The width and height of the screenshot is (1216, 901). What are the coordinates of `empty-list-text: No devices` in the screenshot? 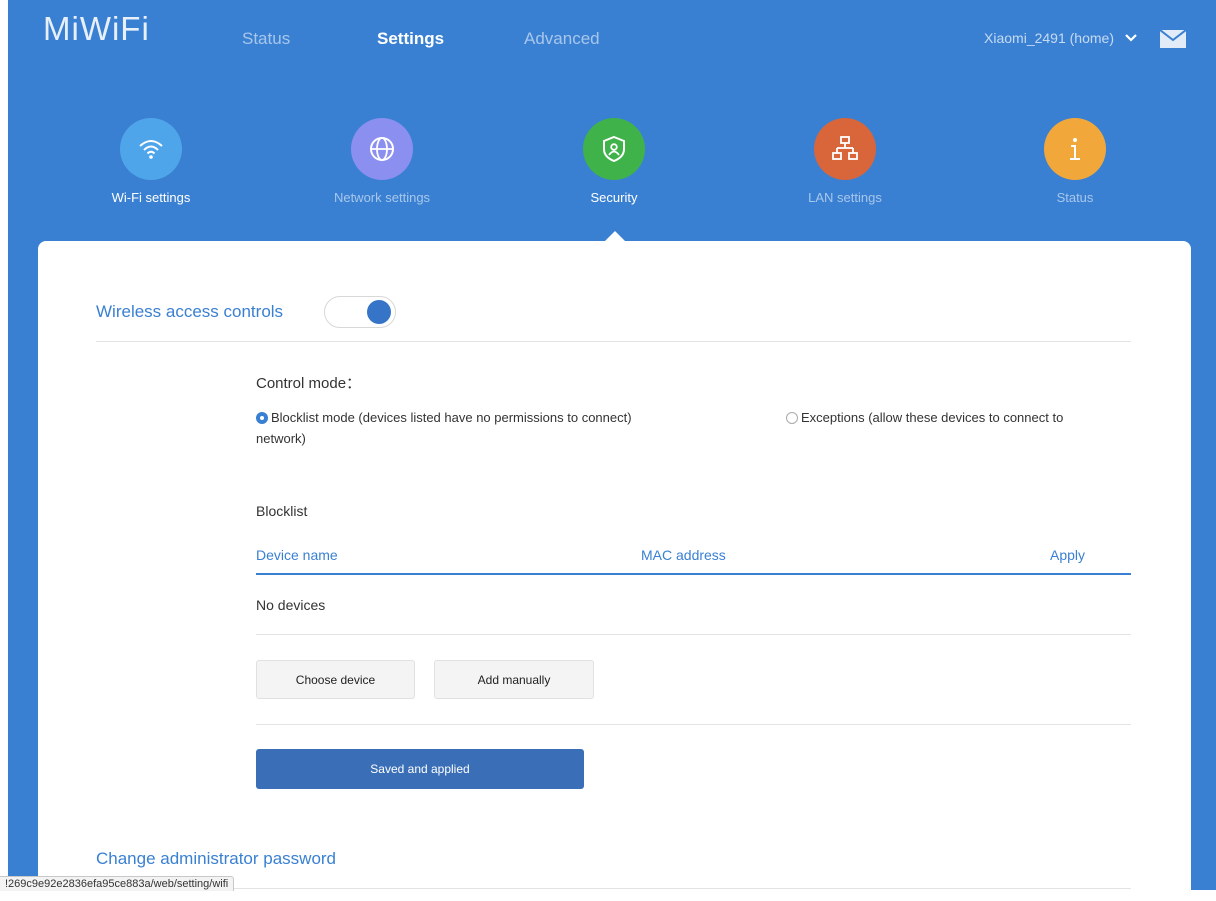 It's located at (291, 605).